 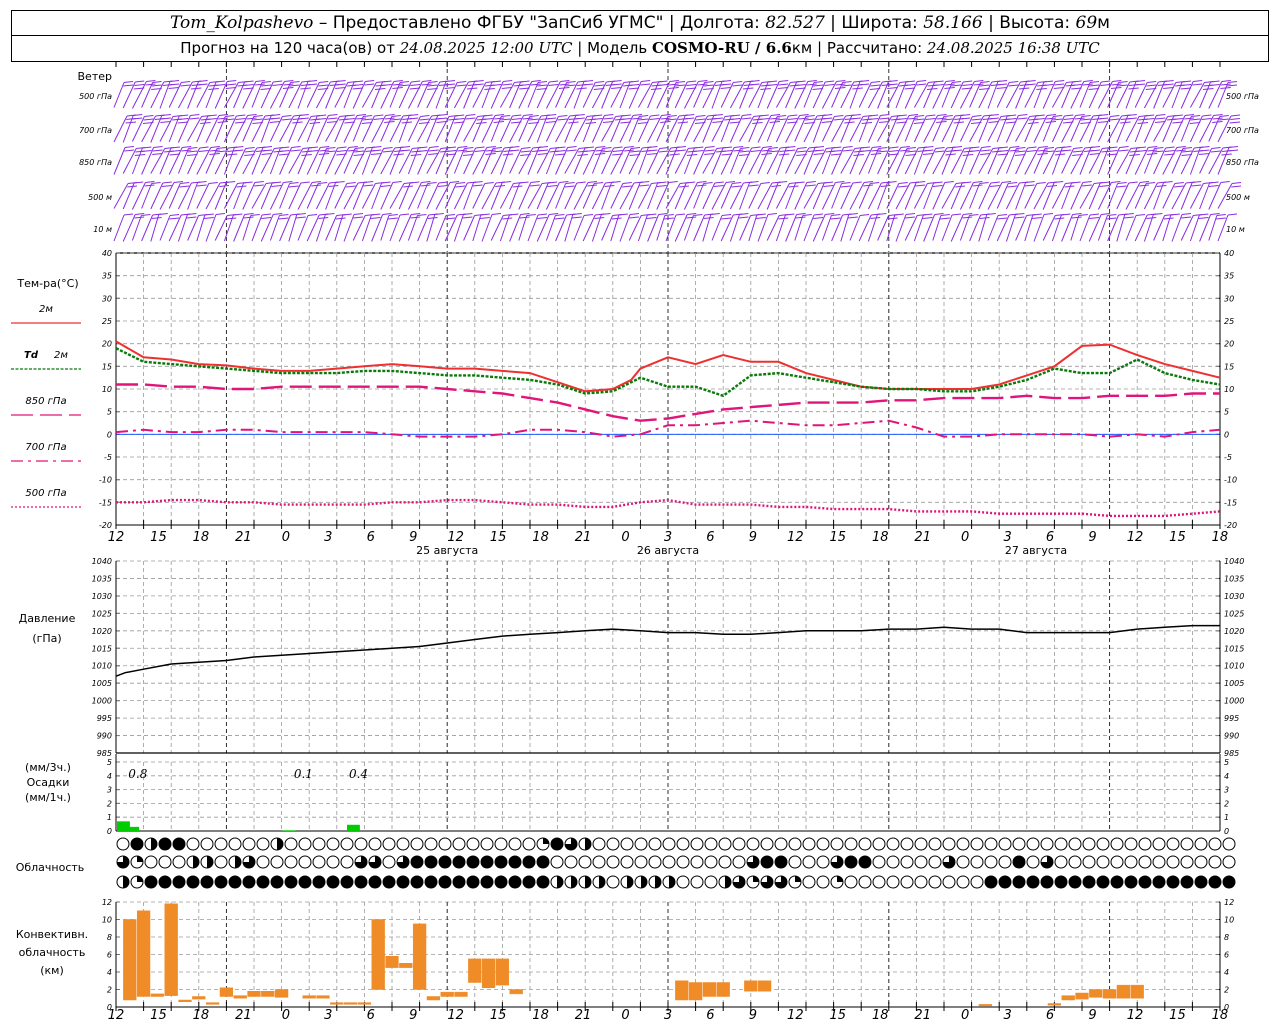 I want to click on precip-axis-tick-label: 5, so click(x=109, y=762).